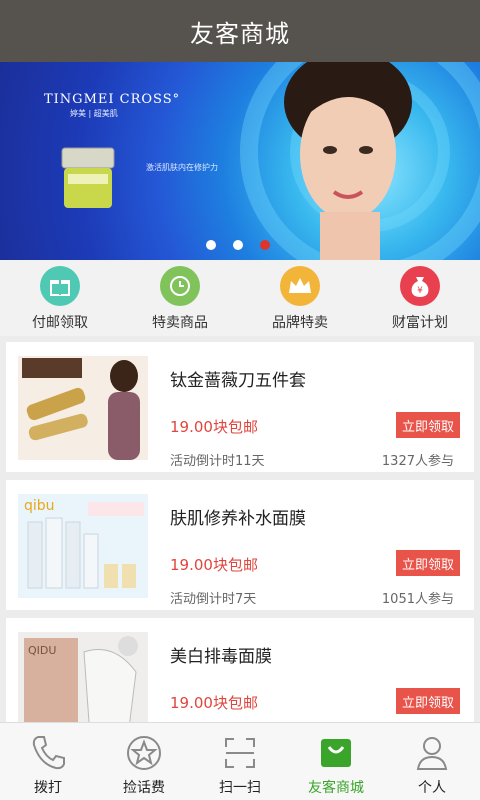 This screenshot has width=480, height=800. What do you see at coordinates (240, 788) in the screenshot?
I see `tab-label: 扫一扫` at bounding box center [240, 788].